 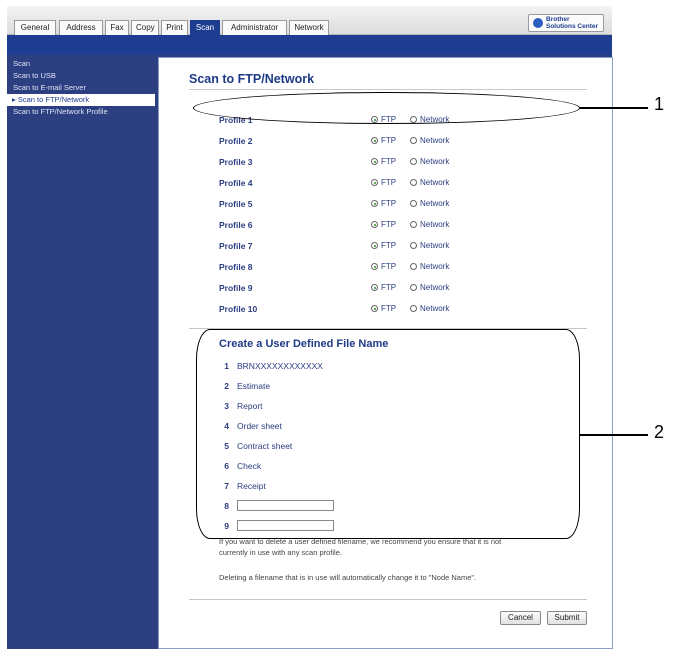 I want to click on sidebar-item-scan: Scan, so click(x=81, y=64).